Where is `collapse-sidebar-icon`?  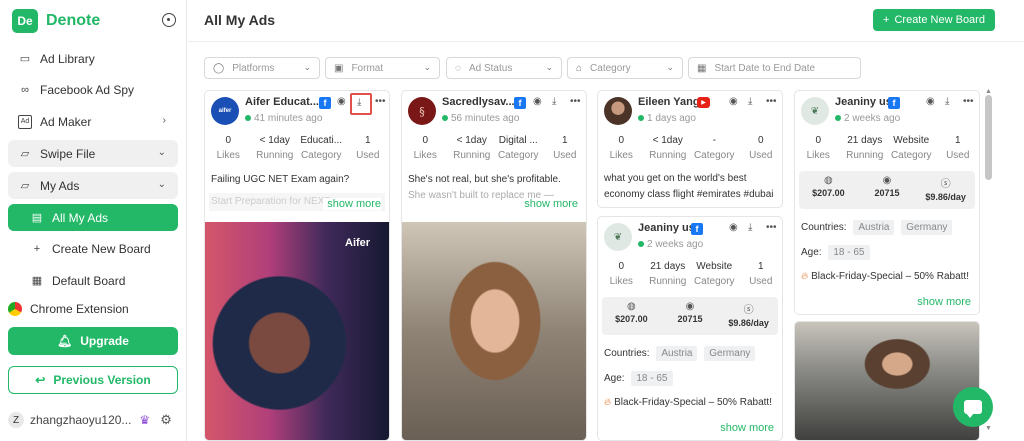
collapse-sidebar-icon is located at coordinates (169, 20).